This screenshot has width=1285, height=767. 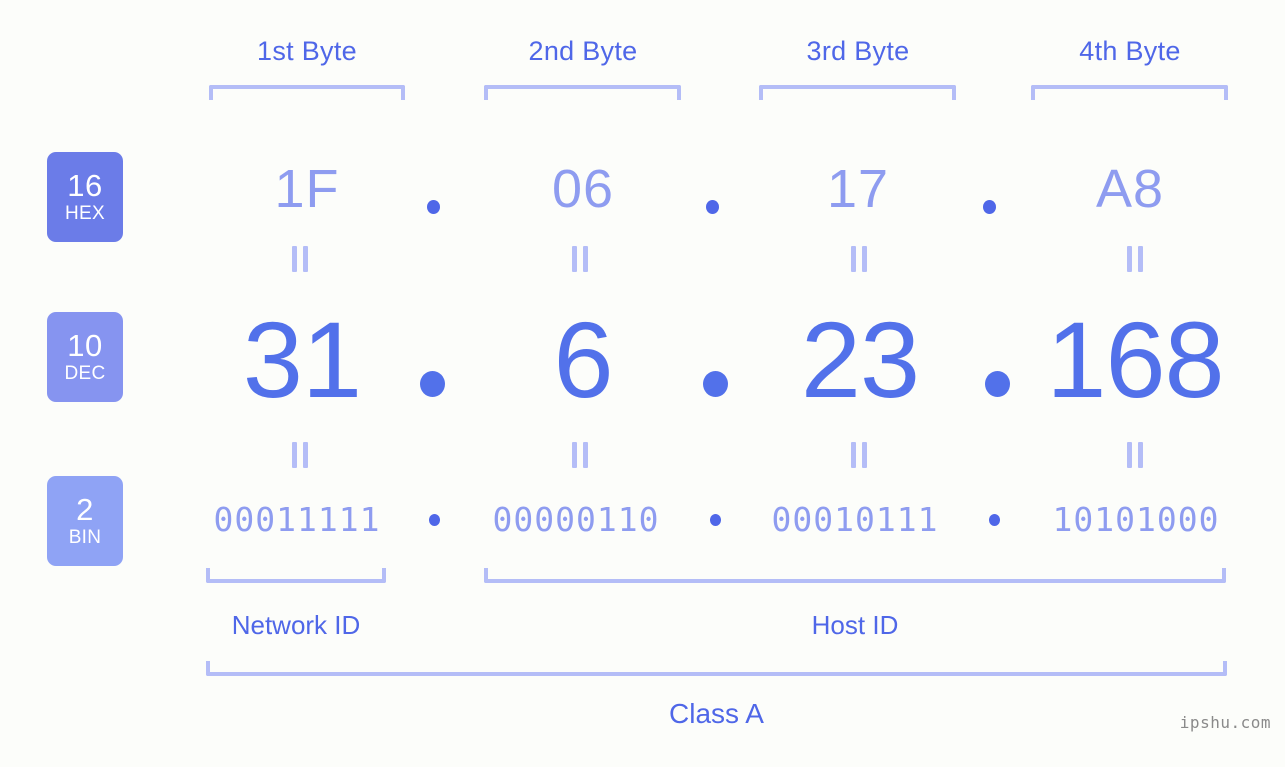 I want to click on class-caption: Class A, so click(x=716, y=713).